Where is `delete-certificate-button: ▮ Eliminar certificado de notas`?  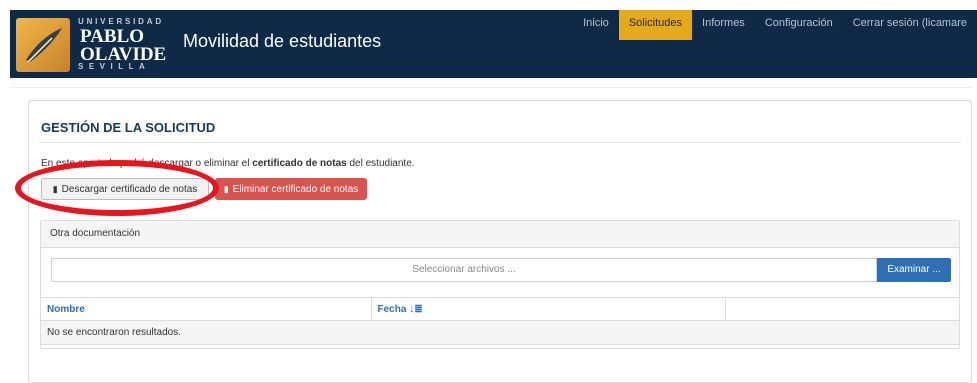
delete-certificate-button: ▮ Eliminar certificado de notas is located at coordinates (291, 189).